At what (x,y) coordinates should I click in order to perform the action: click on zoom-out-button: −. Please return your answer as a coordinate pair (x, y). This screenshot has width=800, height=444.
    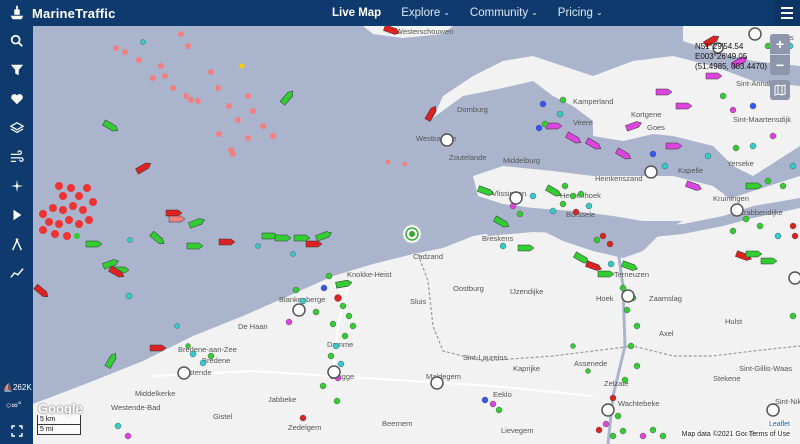
    Looking at the image, I should click on (780, 65).